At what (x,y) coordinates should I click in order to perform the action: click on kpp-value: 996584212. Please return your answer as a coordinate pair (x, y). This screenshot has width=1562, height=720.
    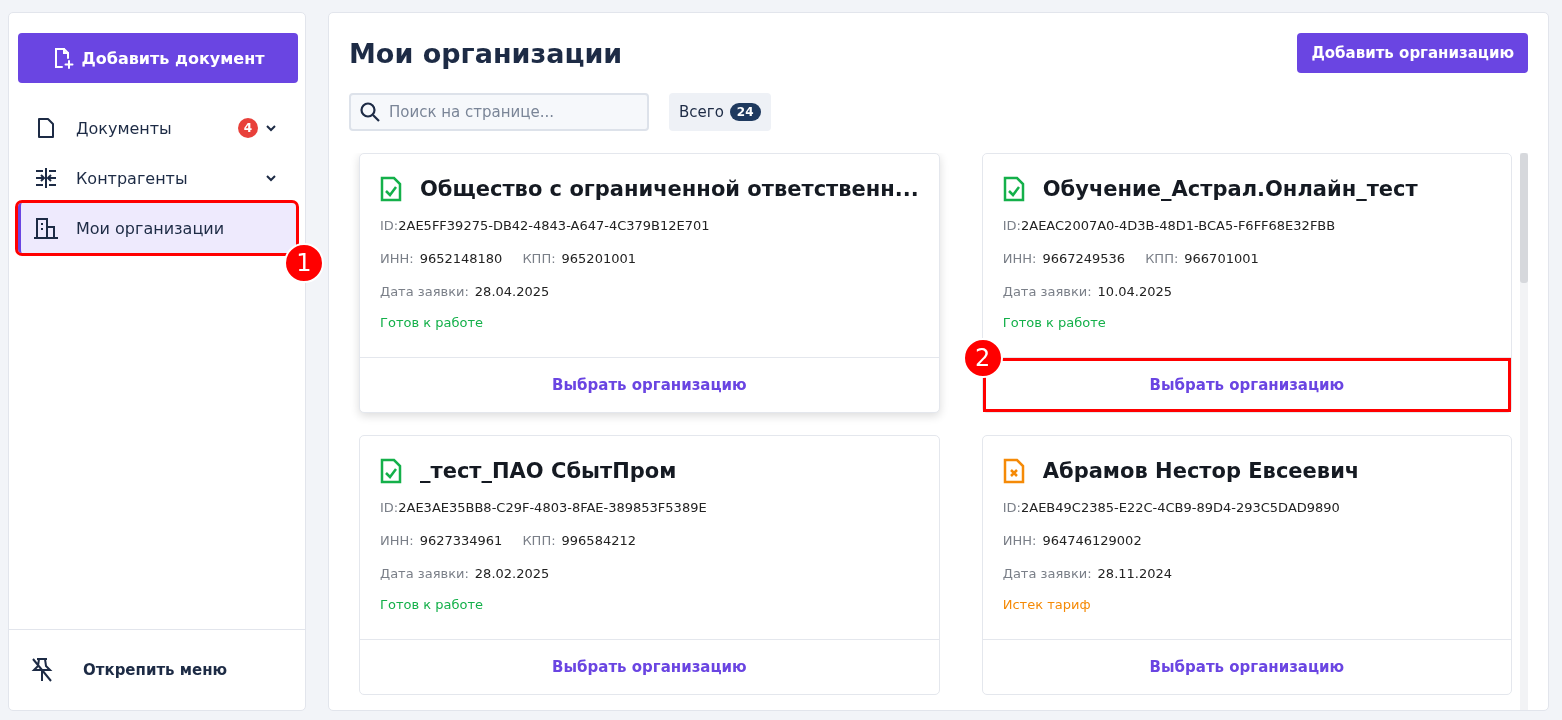
    Looking at the image, I should click on (598, 541).